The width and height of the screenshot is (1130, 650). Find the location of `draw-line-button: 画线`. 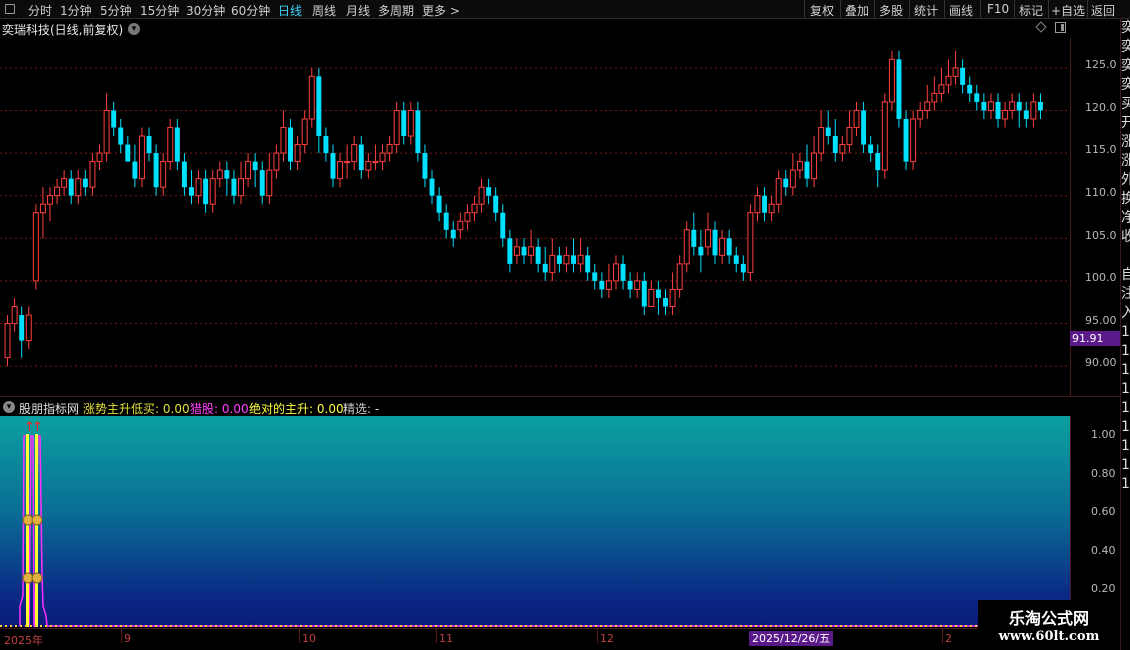

draw-line-button: 画线 is located at coordinates (961, 10).